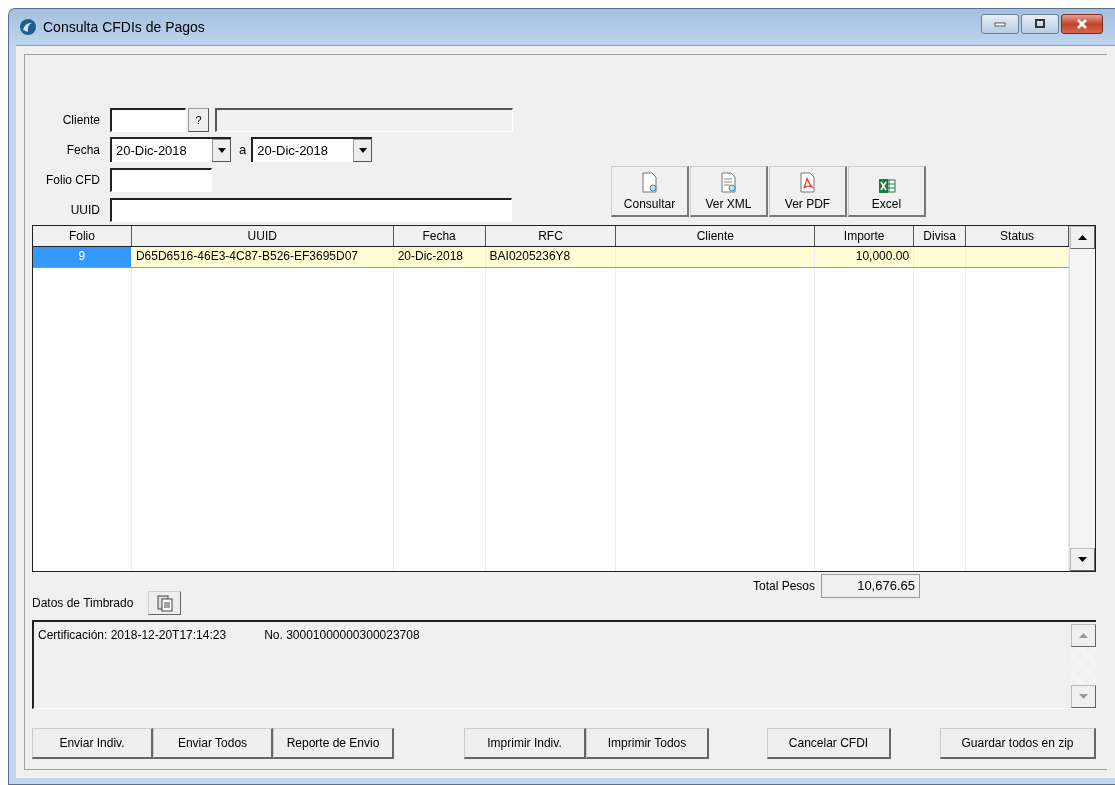  What do you see at coordinates (525, 743) in the screenshot?
I see `action-button: Imprimir Indiv.` at bounding box center [525, 743].